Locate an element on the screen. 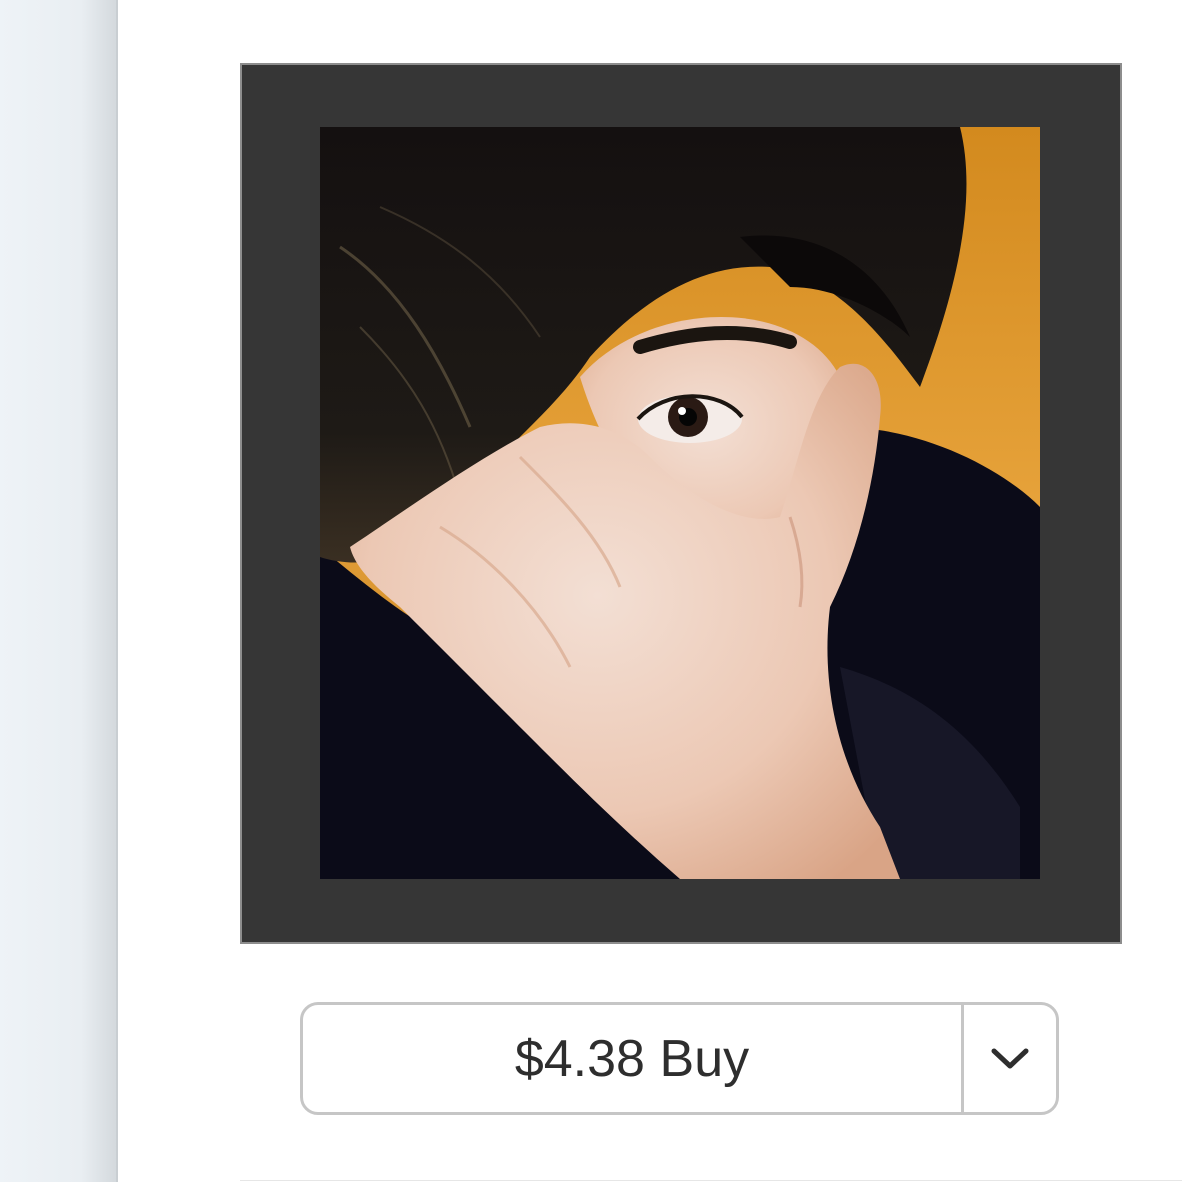 This screenshot has height=1182, width=1182. divider is located at coordinates (711, 1180).